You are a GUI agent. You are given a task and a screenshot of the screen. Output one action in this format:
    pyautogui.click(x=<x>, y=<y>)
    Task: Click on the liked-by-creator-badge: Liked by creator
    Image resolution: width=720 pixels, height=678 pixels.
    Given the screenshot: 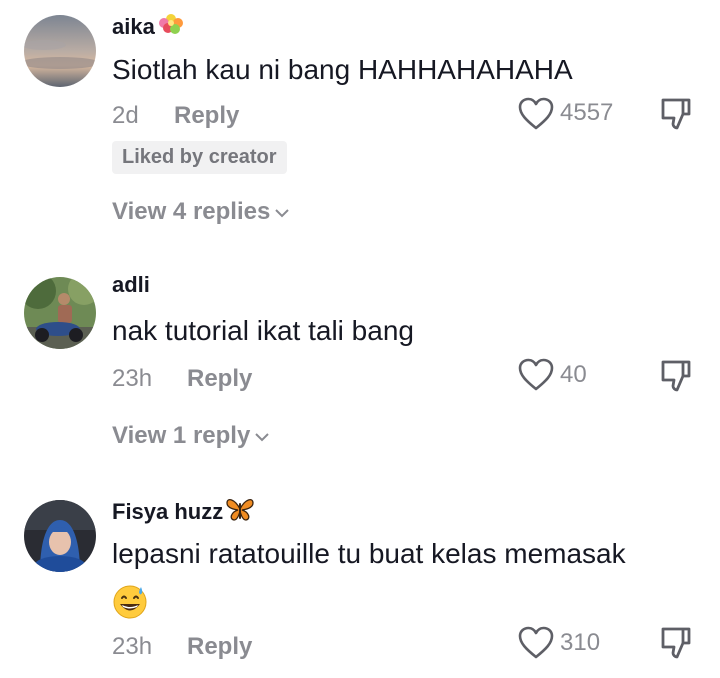 What is the action you would take?
    pyautogui.click(x=199, y=157)
    